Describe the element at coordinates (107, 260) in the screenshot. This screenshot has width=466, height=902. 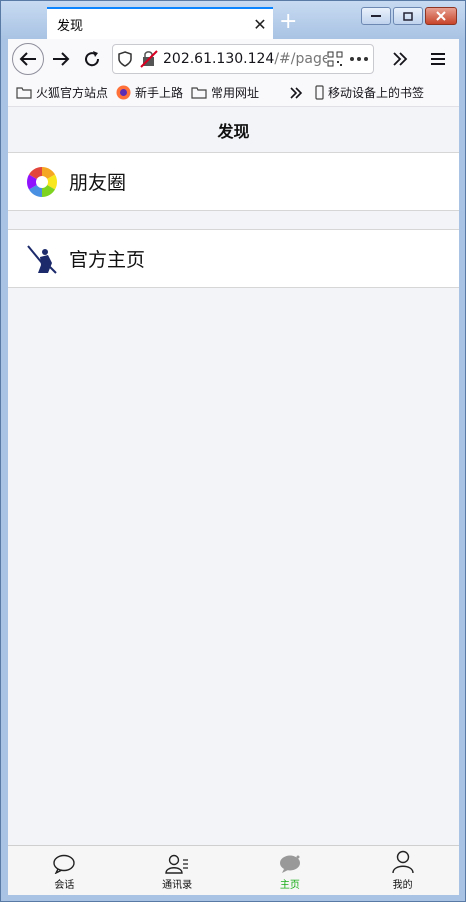
I see `list-item-label: 官方主页` at that location.